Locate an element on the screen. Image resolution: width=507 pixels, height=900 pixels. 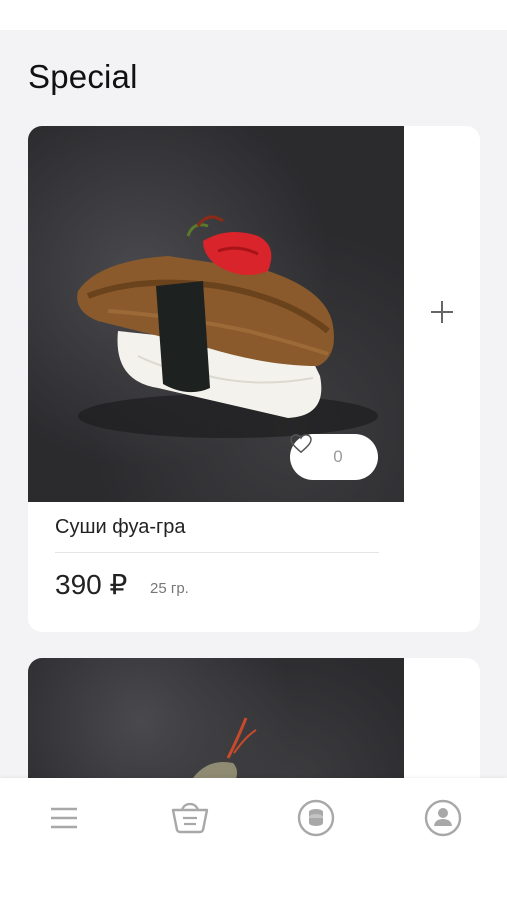
coins-icon is located at coordinates (316, 820).